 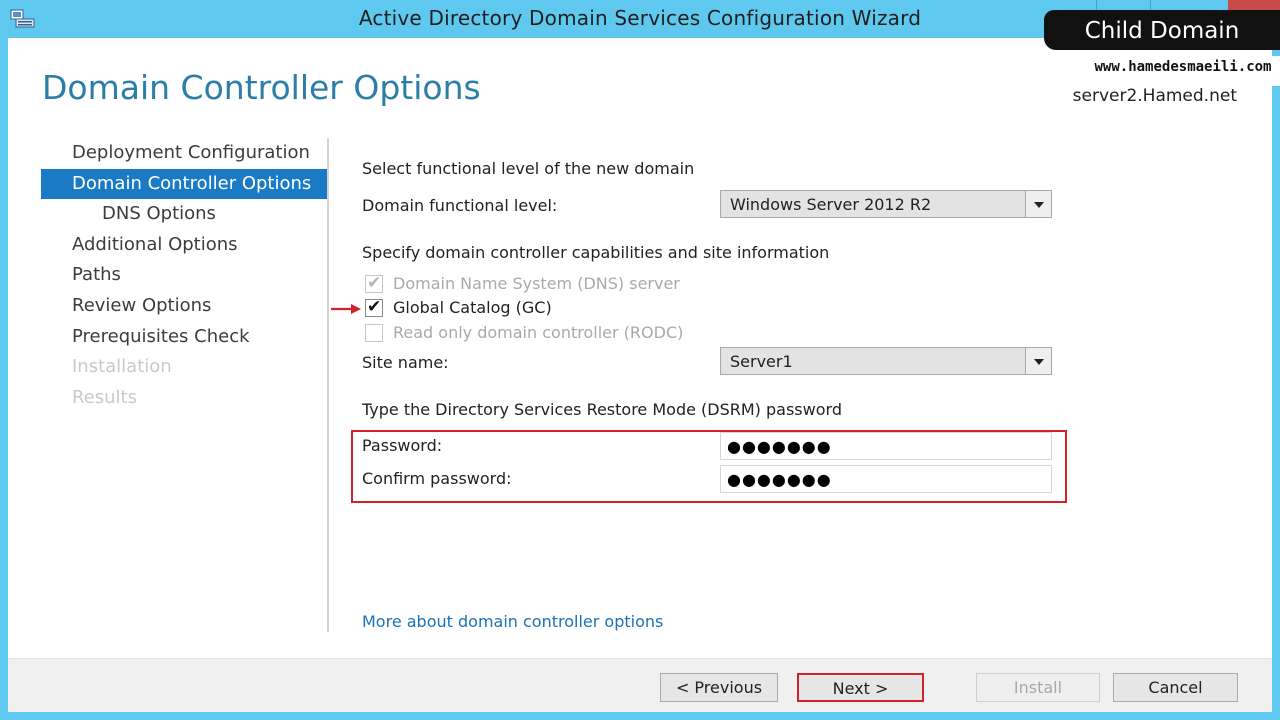 What do you see at coordinates (779, 479) in the screenshot?
I see `confirm-password-value: ●●●●●●●` at bounding box center [779, 479].